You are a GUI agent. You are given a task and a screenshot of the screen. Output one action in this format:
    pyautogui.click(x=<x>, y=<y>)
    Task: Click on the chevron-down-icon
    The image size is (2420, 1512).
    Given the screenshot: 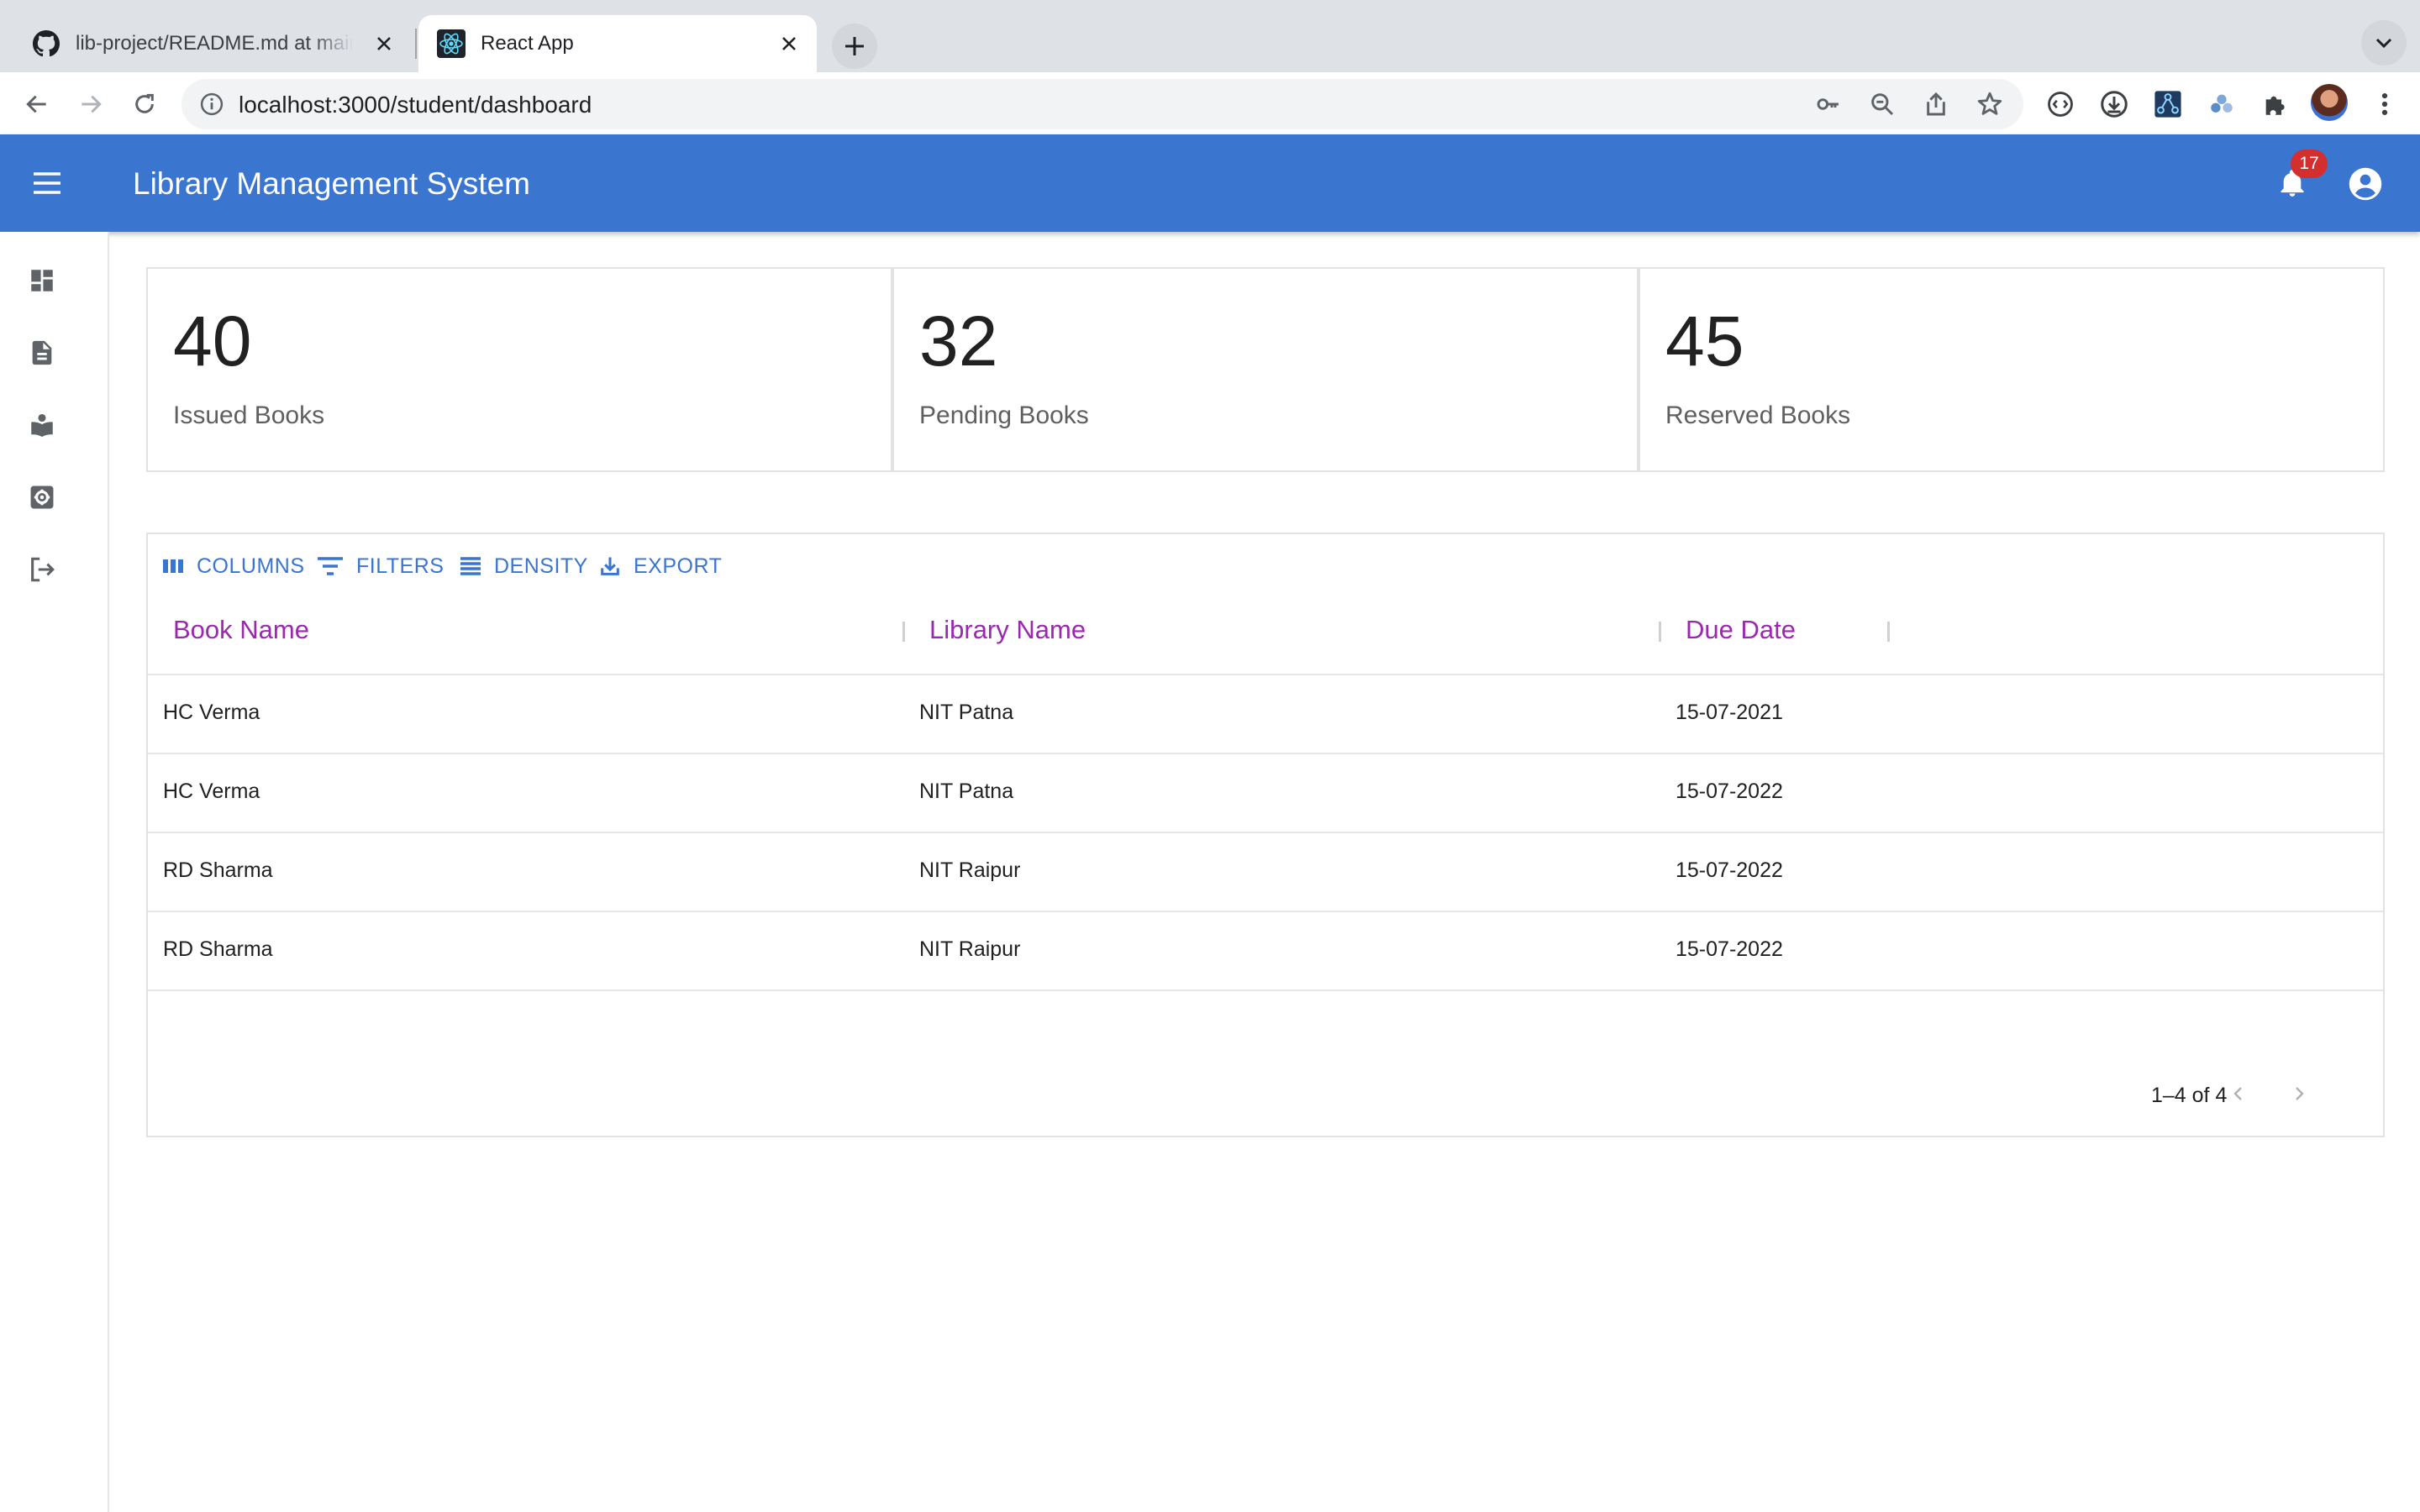 What is the action you would take?
    pyautogui.click(x=2384, y=43)
    